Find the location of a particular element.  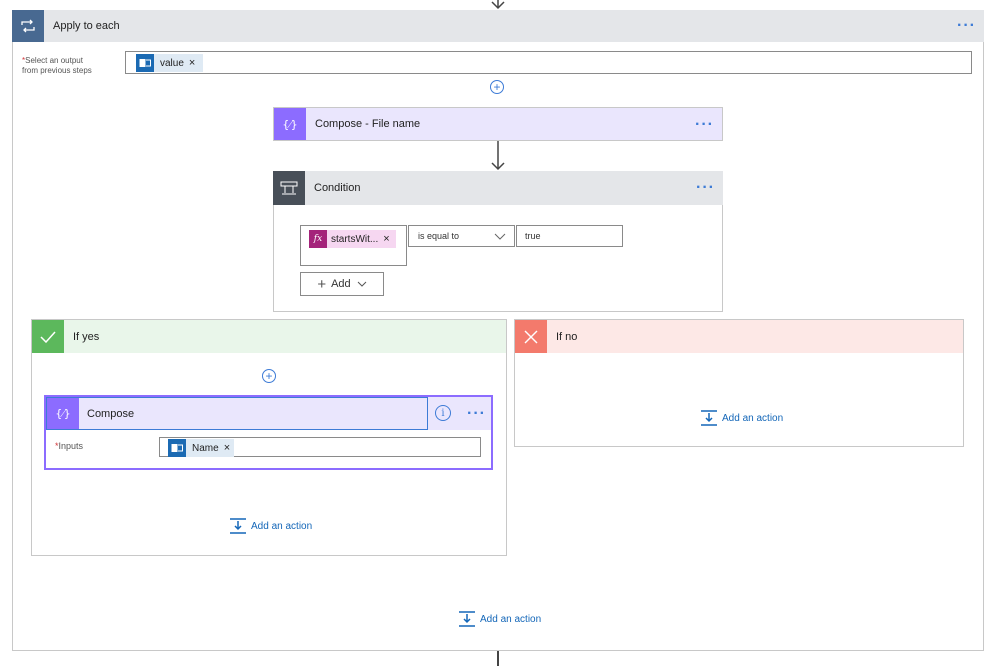

name-token: Name × is located at coordinates (201, 448).